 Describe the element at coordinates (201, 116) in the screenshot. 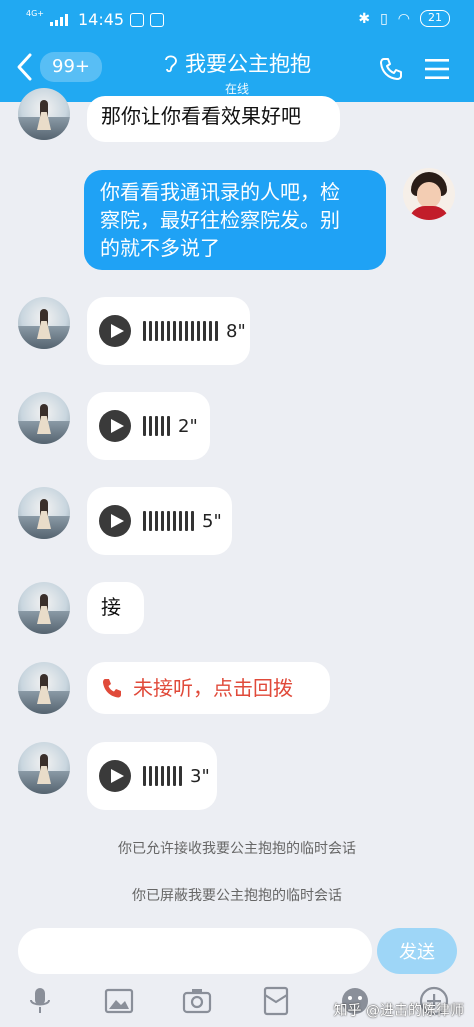

I see `message-text: 那你让你看看效果好吧` at that location.